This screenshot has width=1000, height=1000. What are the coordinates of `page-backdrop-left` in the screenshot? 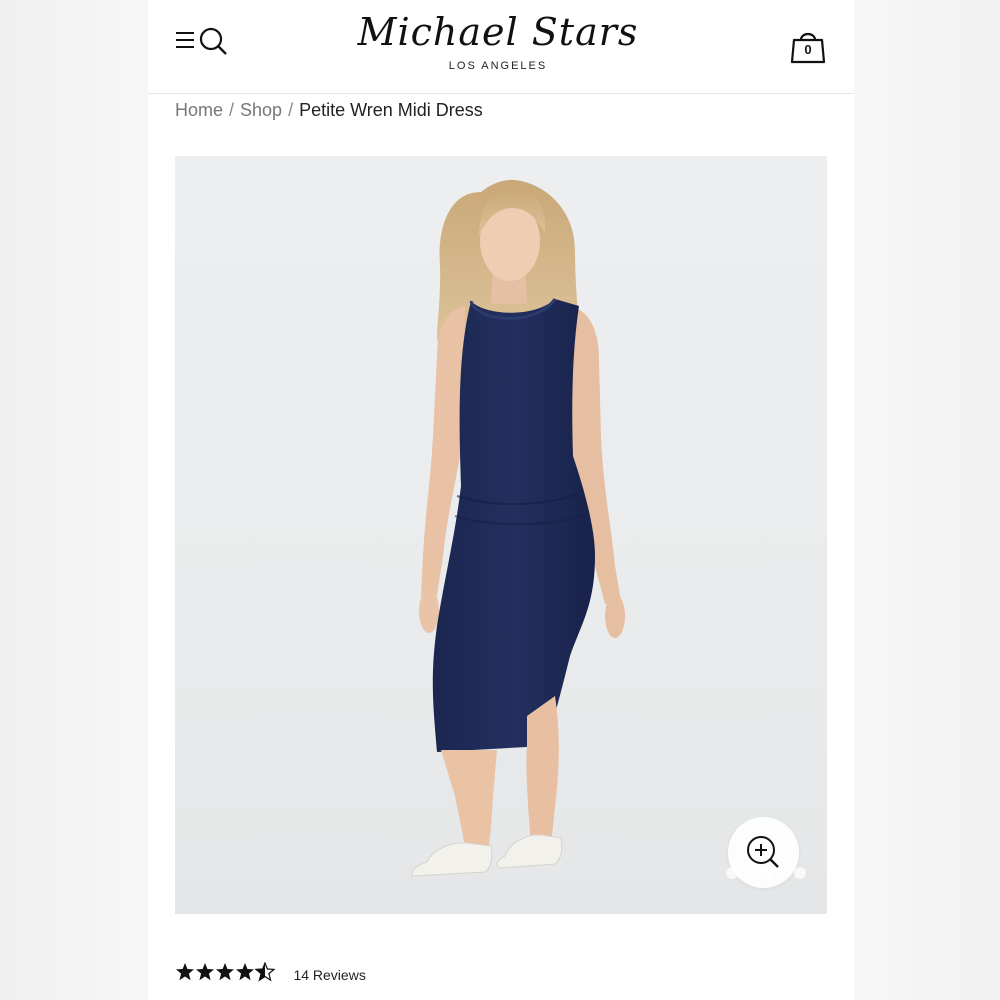 It's located at (74, 500).